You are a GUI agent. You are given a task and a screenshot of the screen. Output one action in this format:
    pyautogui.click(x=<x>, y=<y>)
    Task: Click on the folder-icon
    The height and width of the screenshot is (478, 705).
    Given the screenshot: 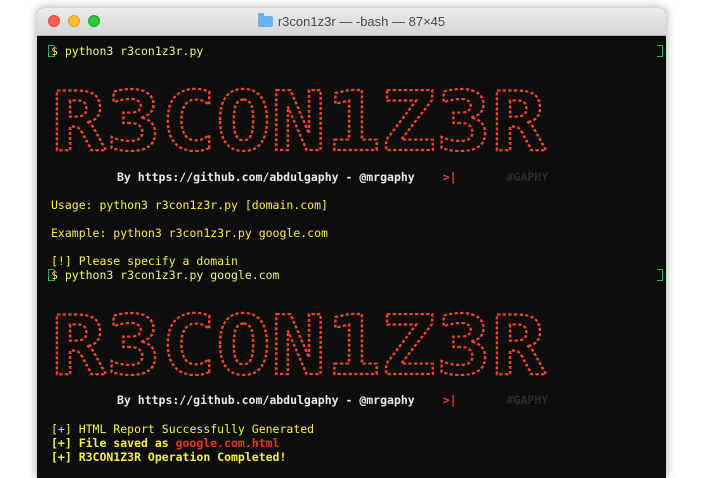 What is the action you would take?
    pyautogui.click(x=265, y=20)
    